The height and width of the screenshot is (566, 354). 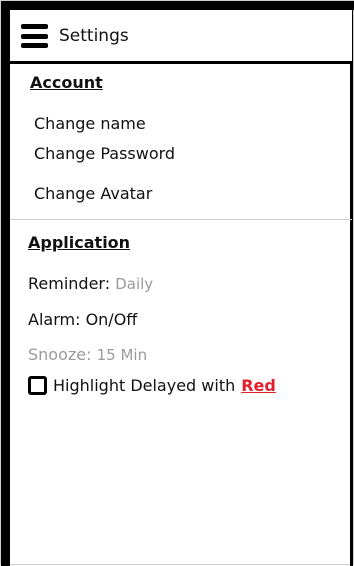 What do you see at coordinates (54, 319) in the screenshot?
I see `alarm-label: Alarm:` at bounding box center [54, 319].